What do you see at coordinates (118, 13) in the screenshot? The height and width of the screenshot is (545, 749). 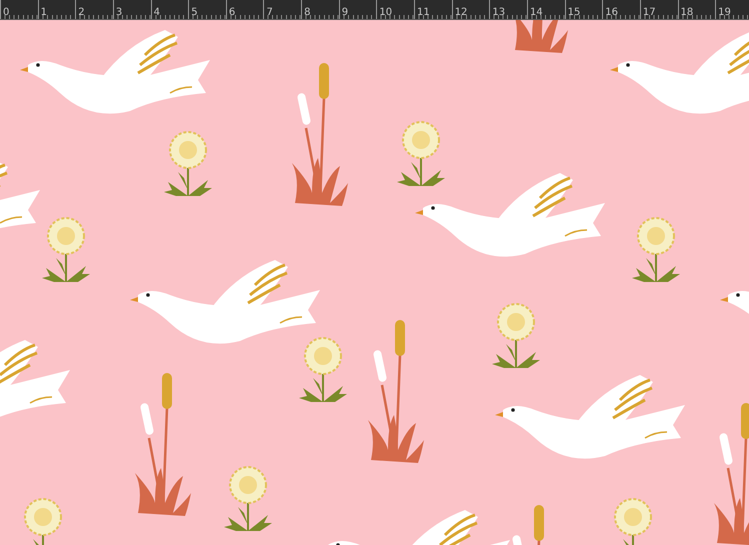 I see `ruler-label: 3` at bounding box center [118, 13].